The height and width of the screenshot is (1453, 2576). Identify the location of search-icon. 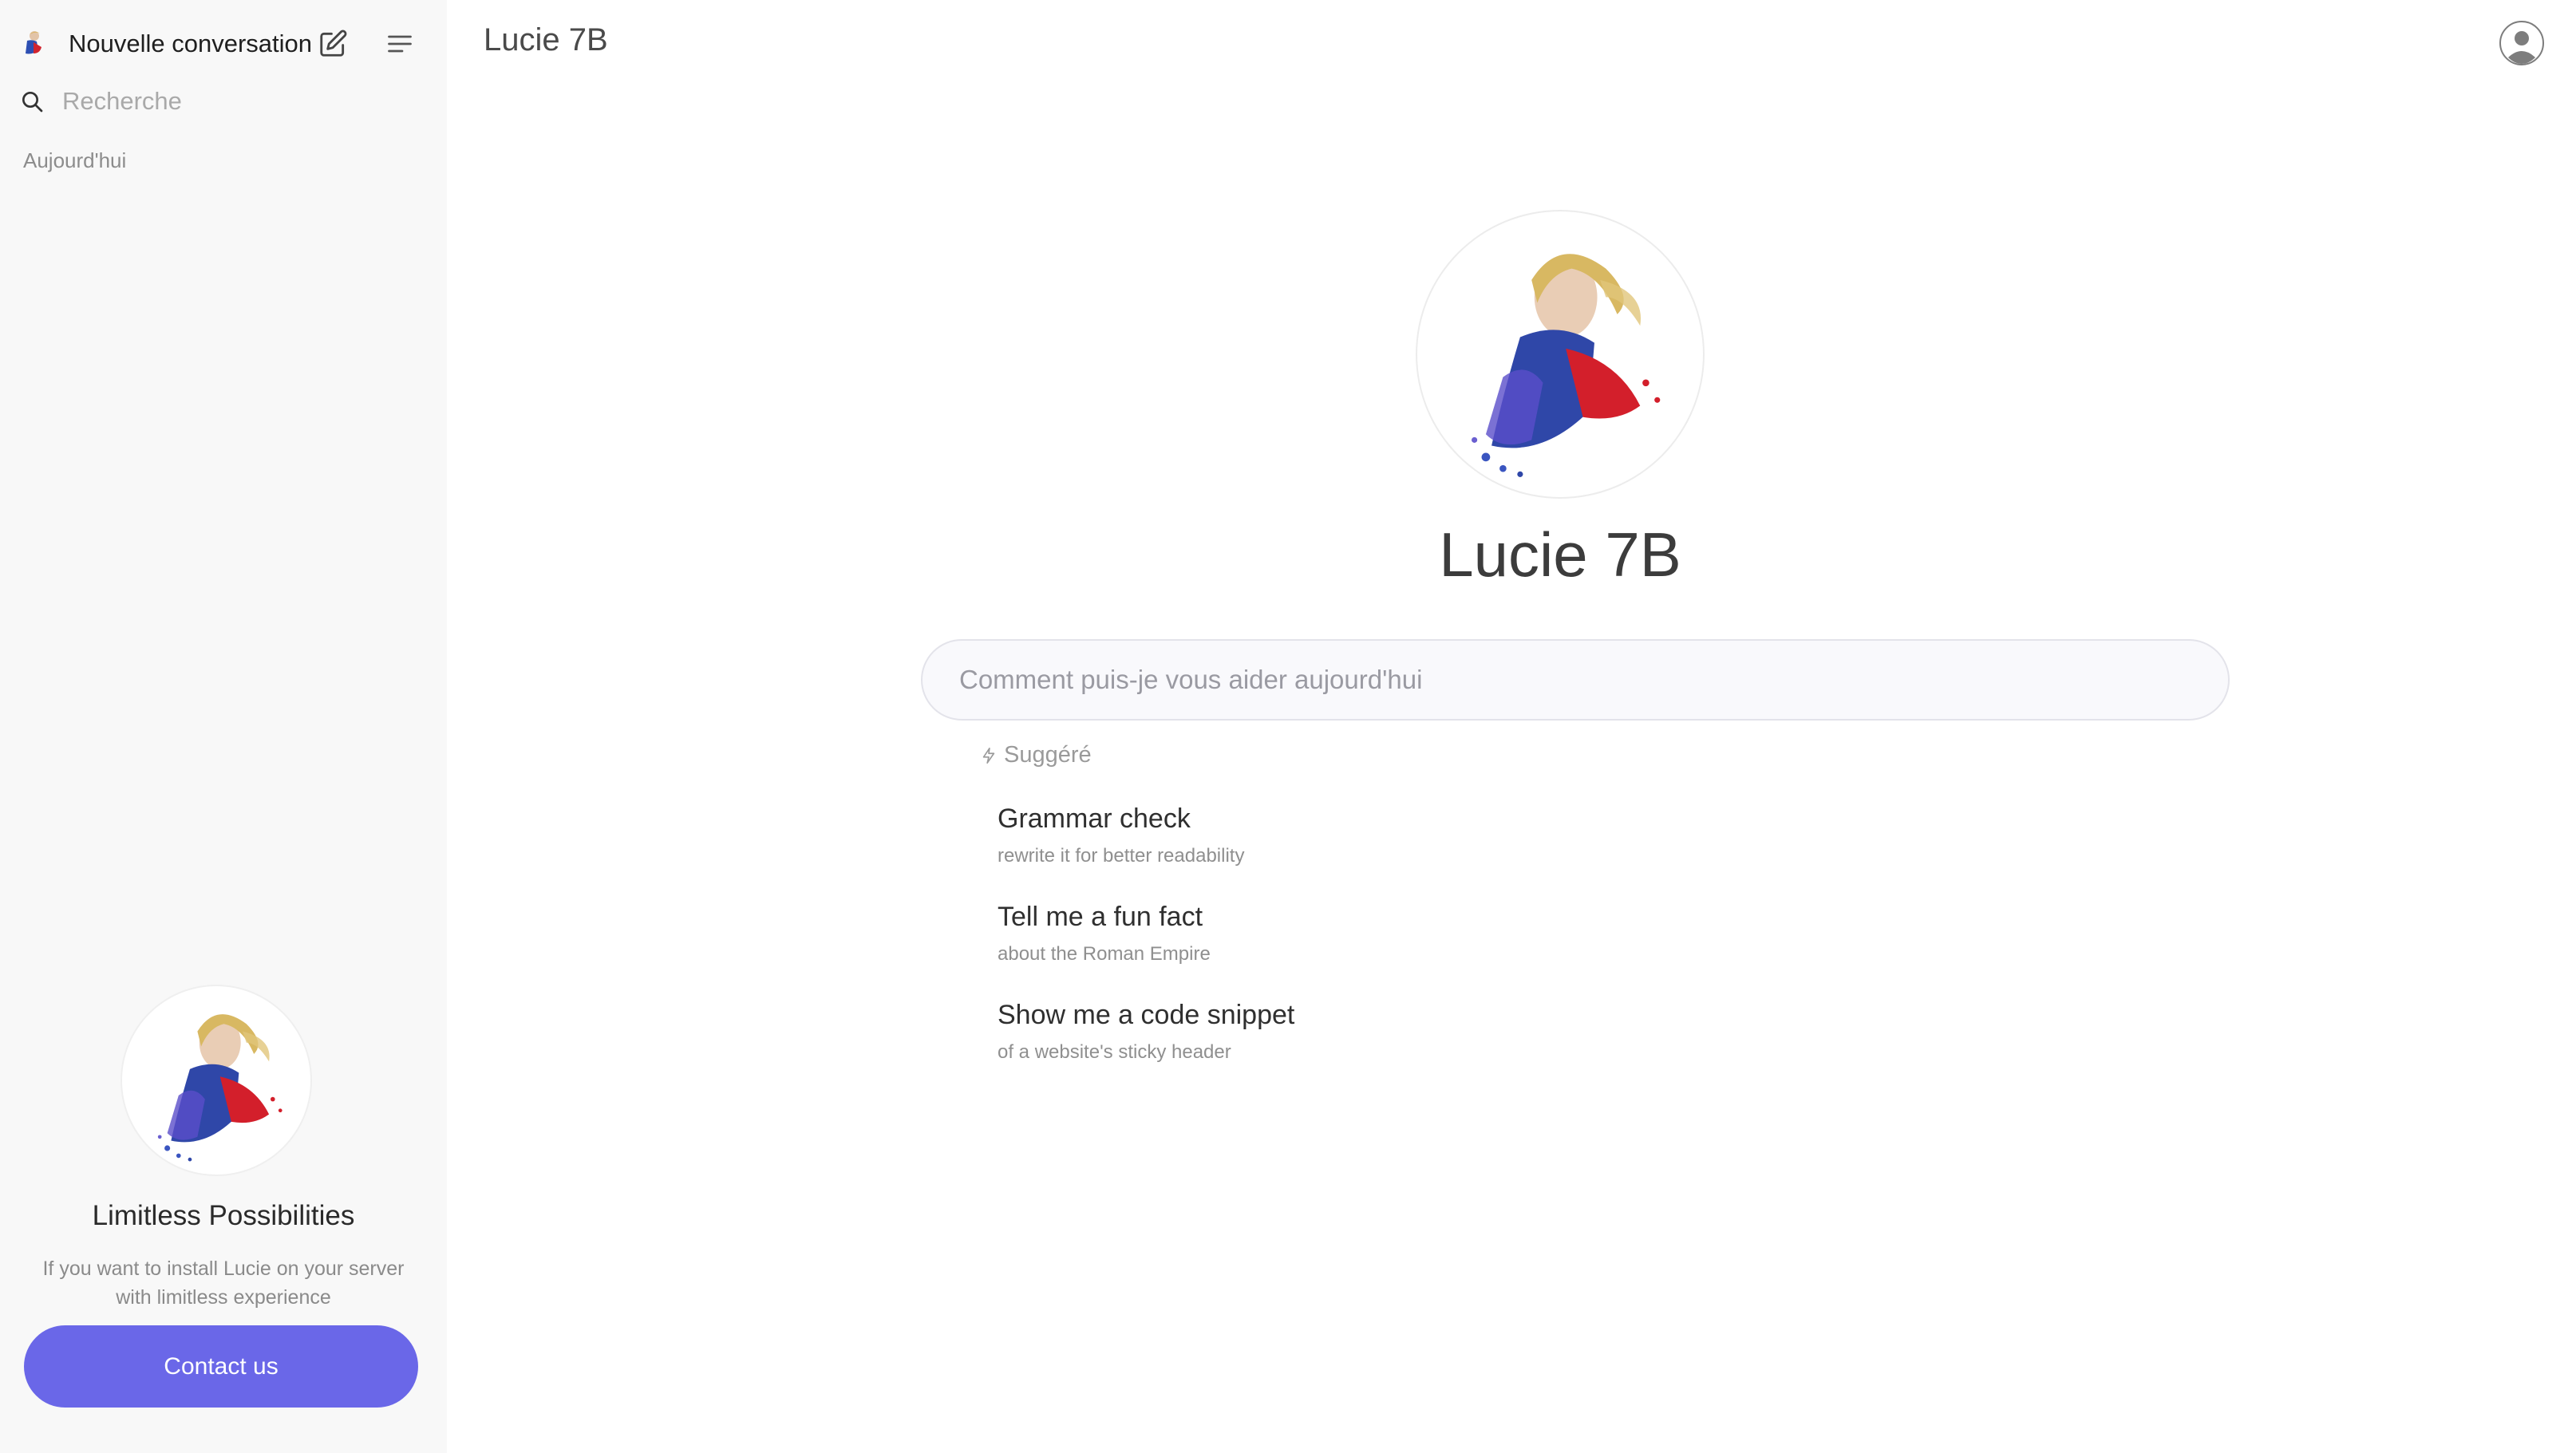
(32, 102).